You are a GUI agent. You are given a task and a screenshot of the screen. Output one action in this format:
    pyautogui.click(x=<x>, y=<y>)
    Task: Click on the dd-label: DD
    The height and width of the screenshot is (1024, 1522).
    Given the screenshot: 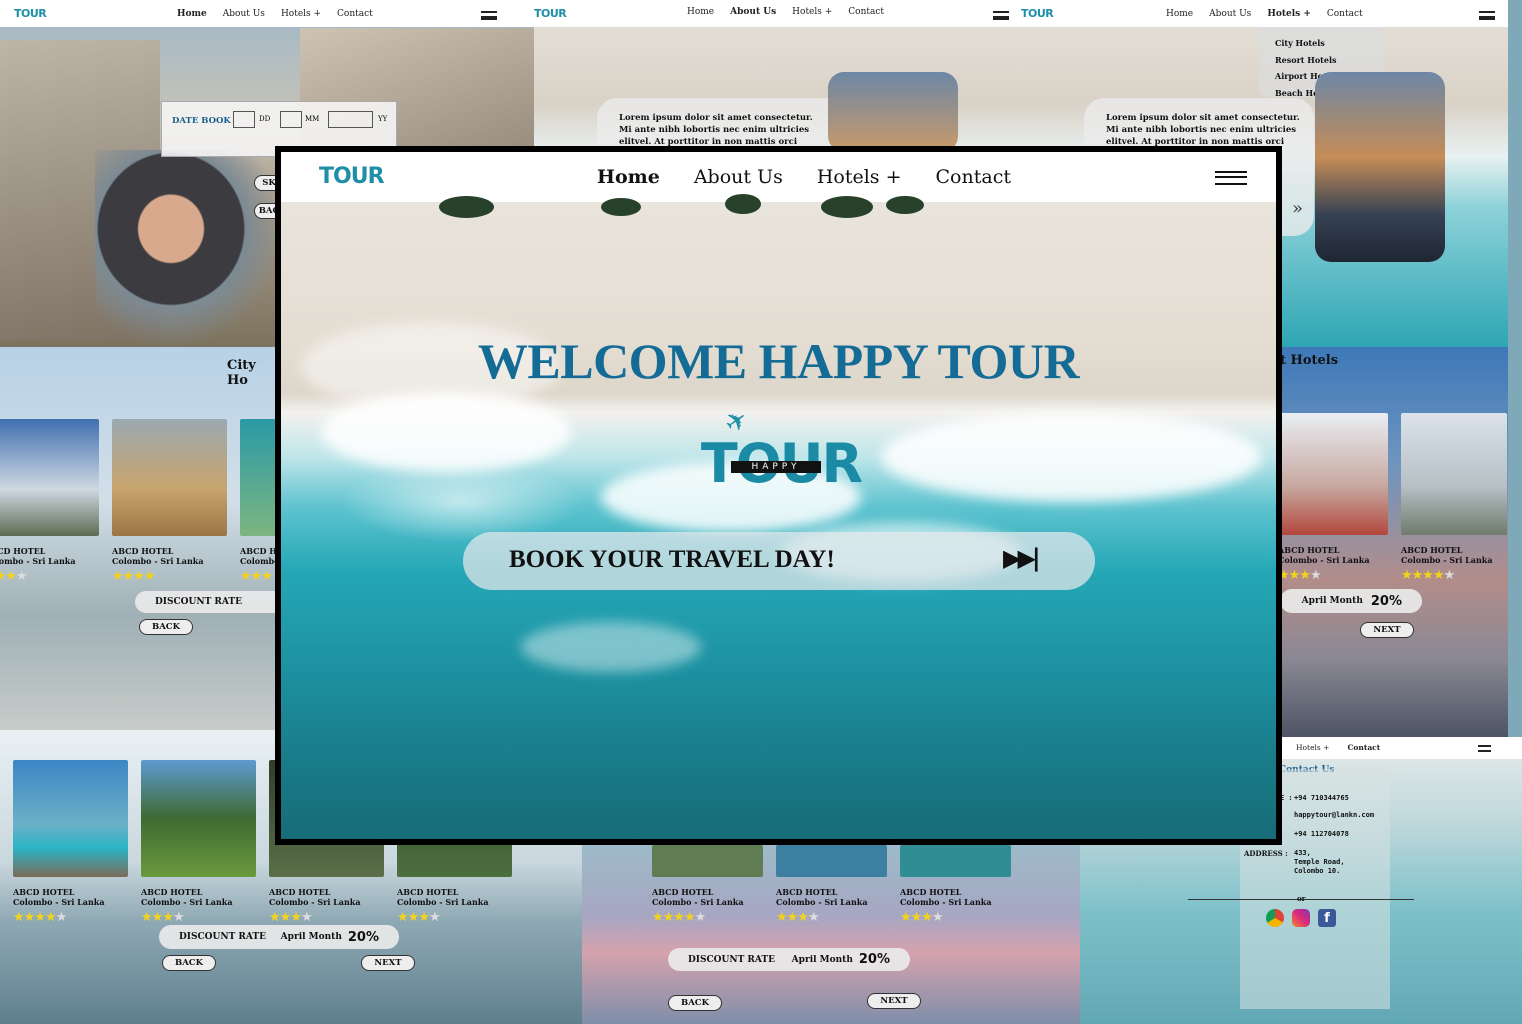 What is the action you would take?
    pyautogui.click(x=265, y=119)
    